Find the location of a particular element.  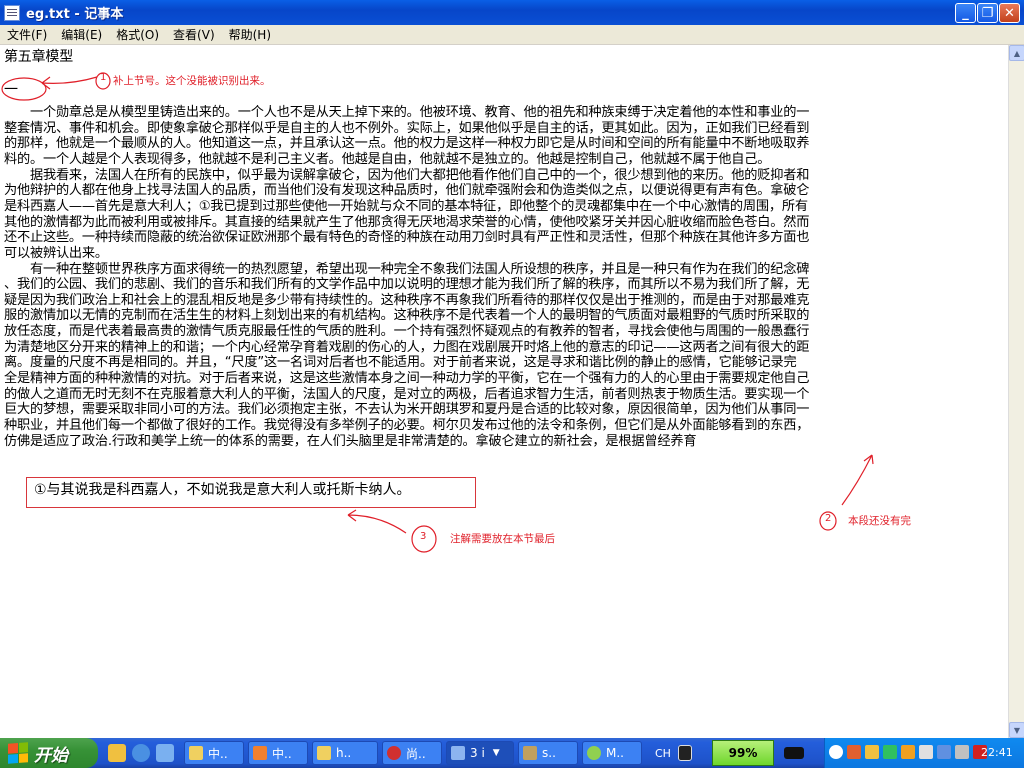

taskbar-item-2: 中.. is located at coordinates (278, 753).